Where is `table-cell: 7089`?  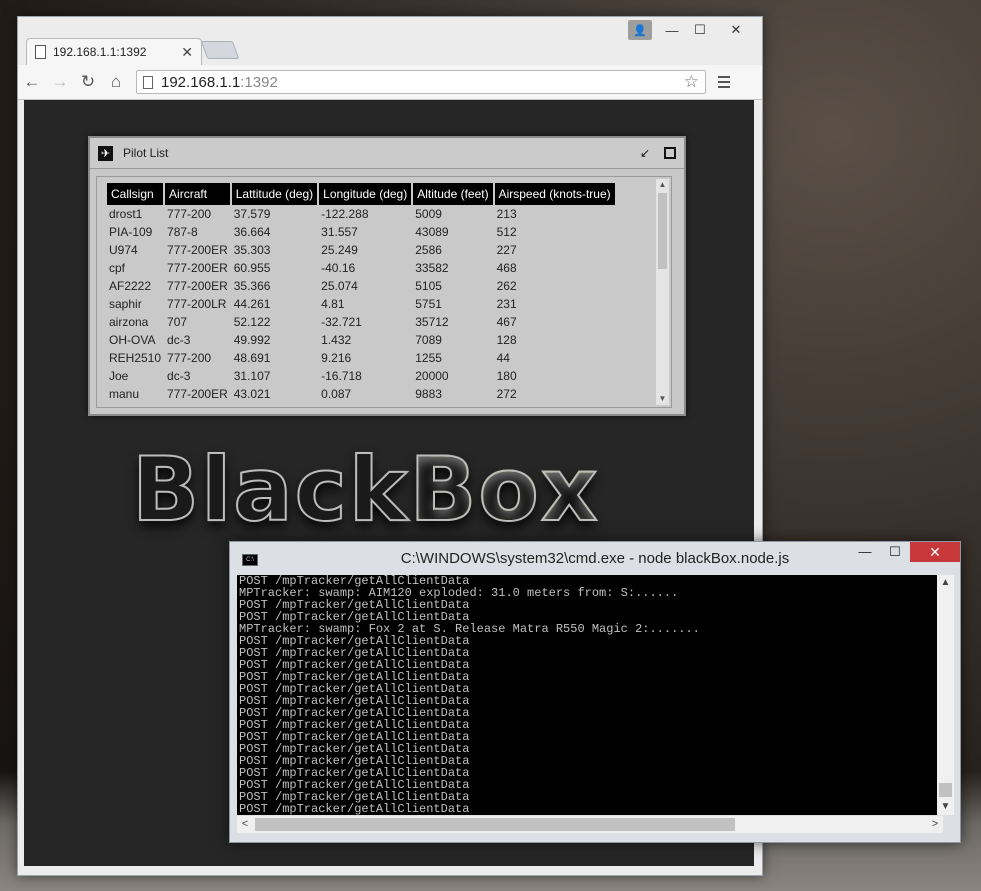
table-cell: 7089 is located at coordinates (428, 340).